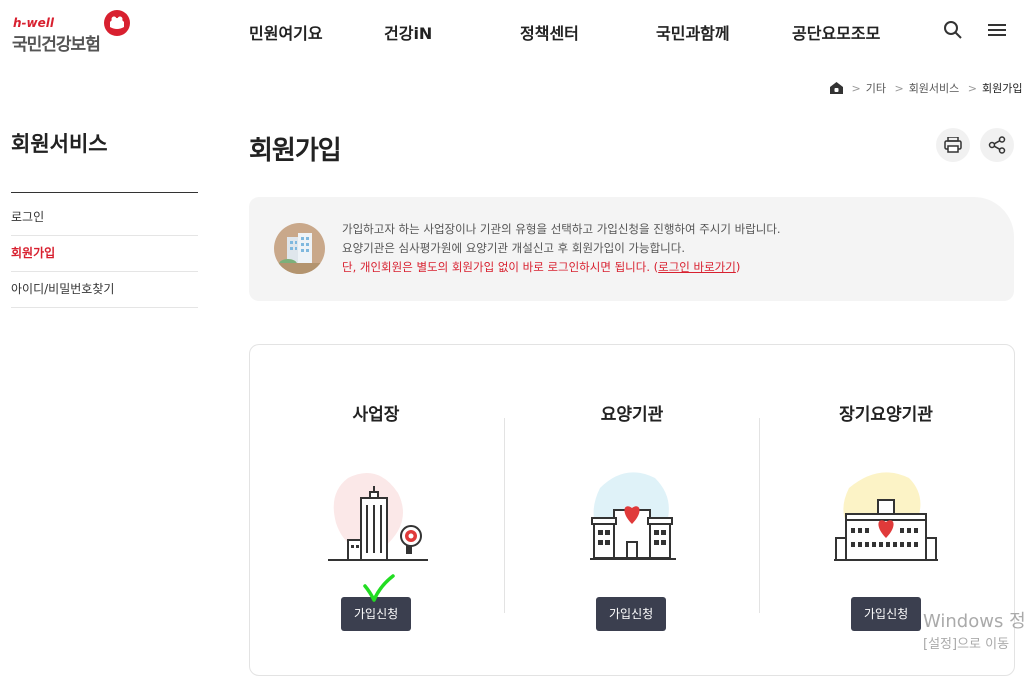 The image size is (1029, 676). I want to click on sidebar-item-find-id-password: 아이디/비밀번호찾기, so click(104, 290).